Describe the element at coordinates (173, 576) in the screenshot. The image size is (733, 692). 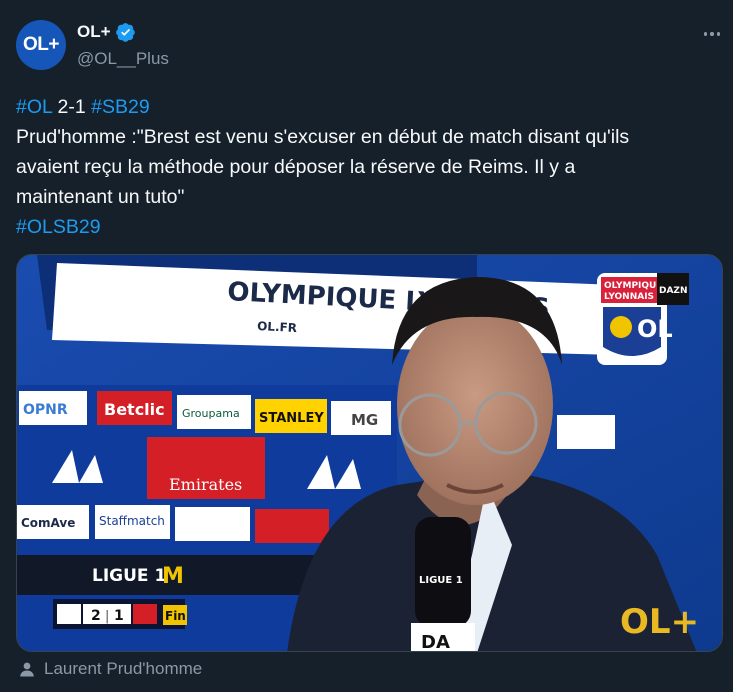
I see `svg-text: M` at that location.